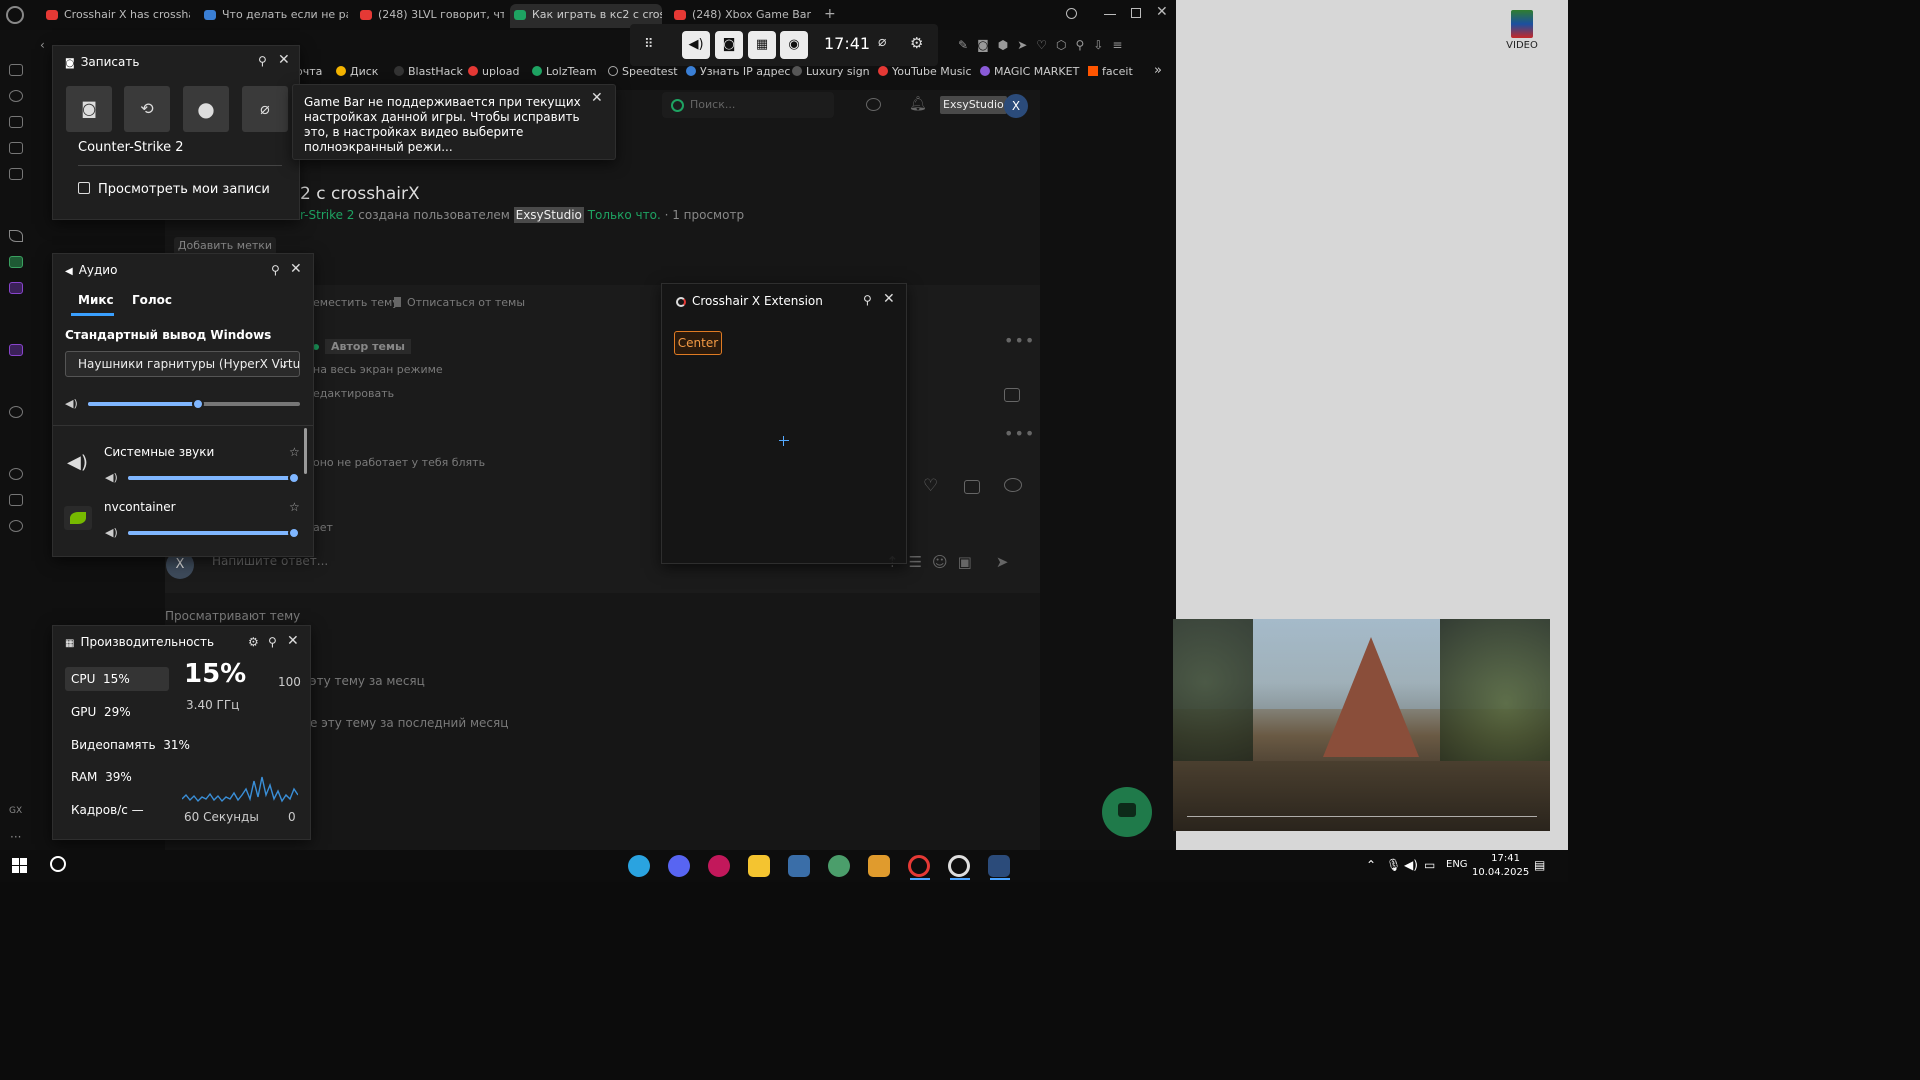  I want to click on app-bird-icon, so click(839, 866).